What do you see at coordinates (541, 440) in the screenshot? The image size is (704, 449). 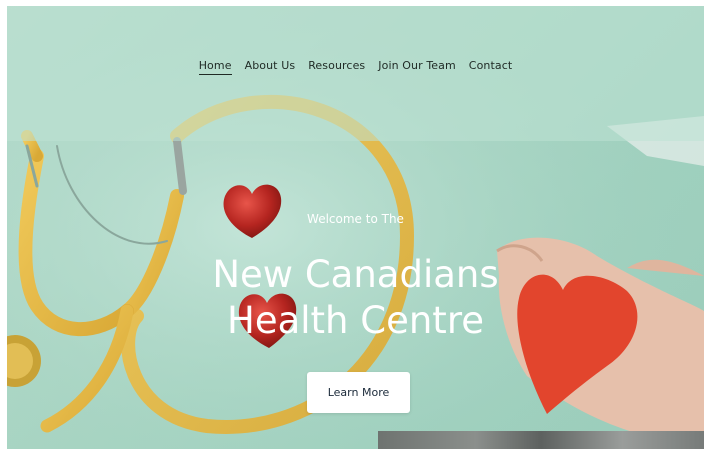 I see `next-section-image-peek` at bounding box center [541, 440].